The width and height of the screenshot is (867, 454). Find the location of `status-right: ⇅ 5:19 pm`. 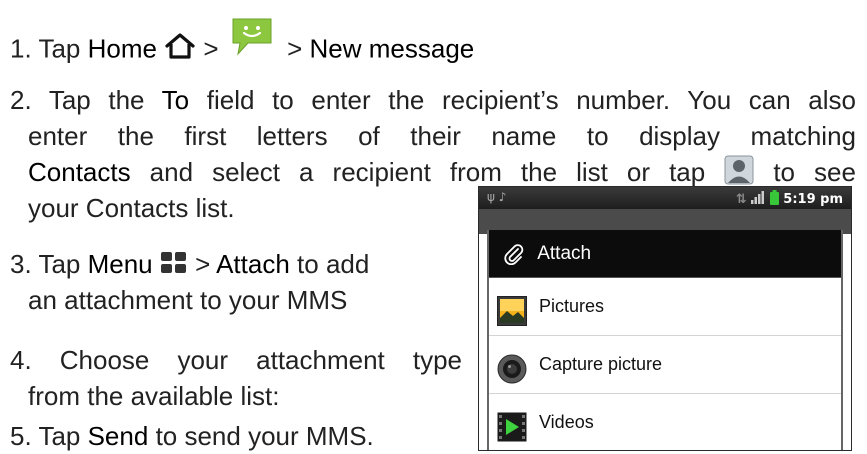

status-right: ⇅ 5:19 pm is located at coordinates (789, 198).